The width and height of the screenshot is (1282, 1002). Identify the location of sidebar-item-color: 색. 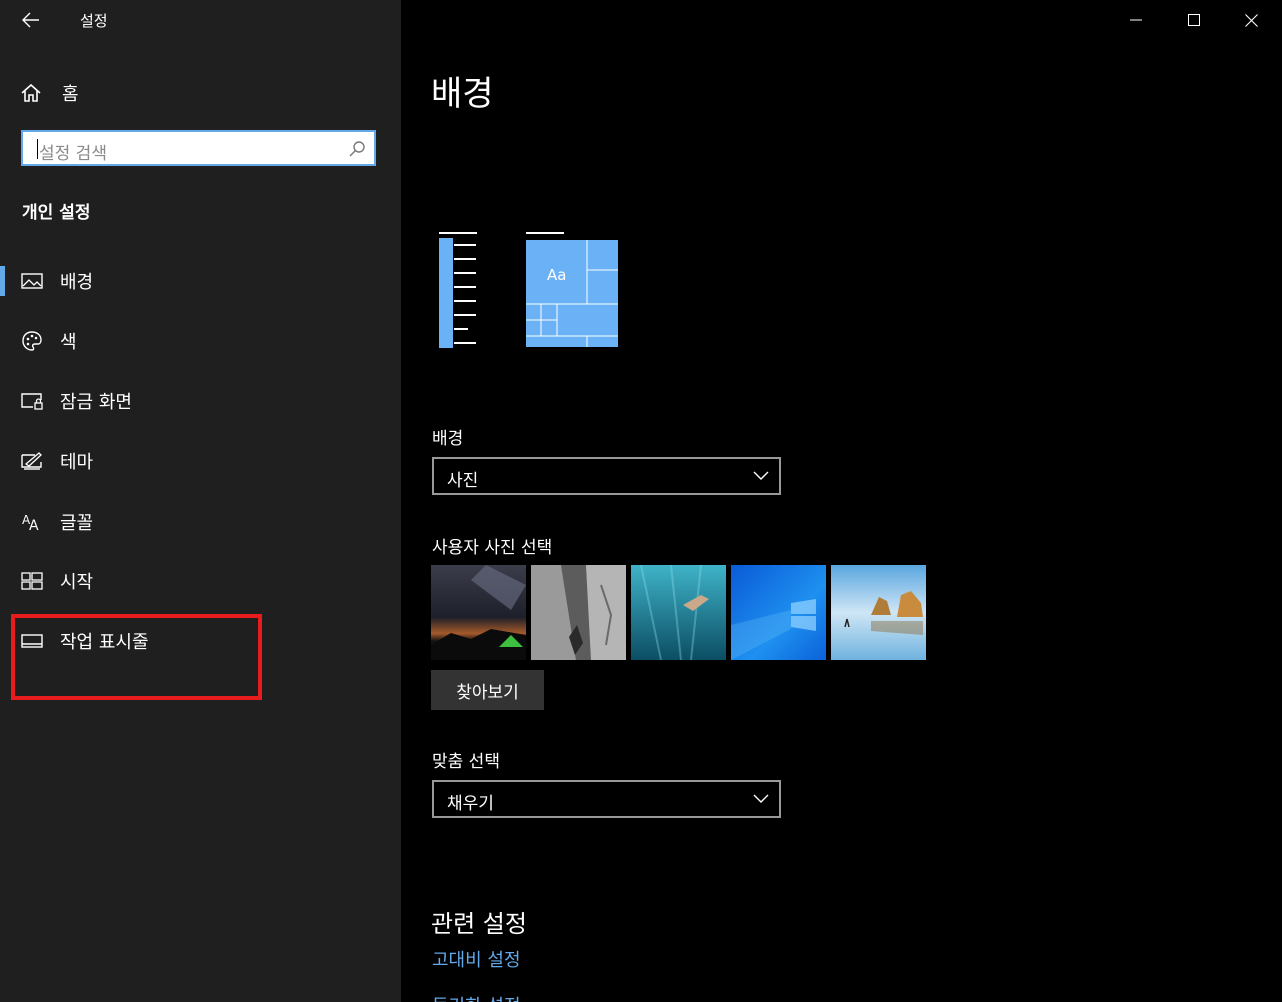
(200, 341).